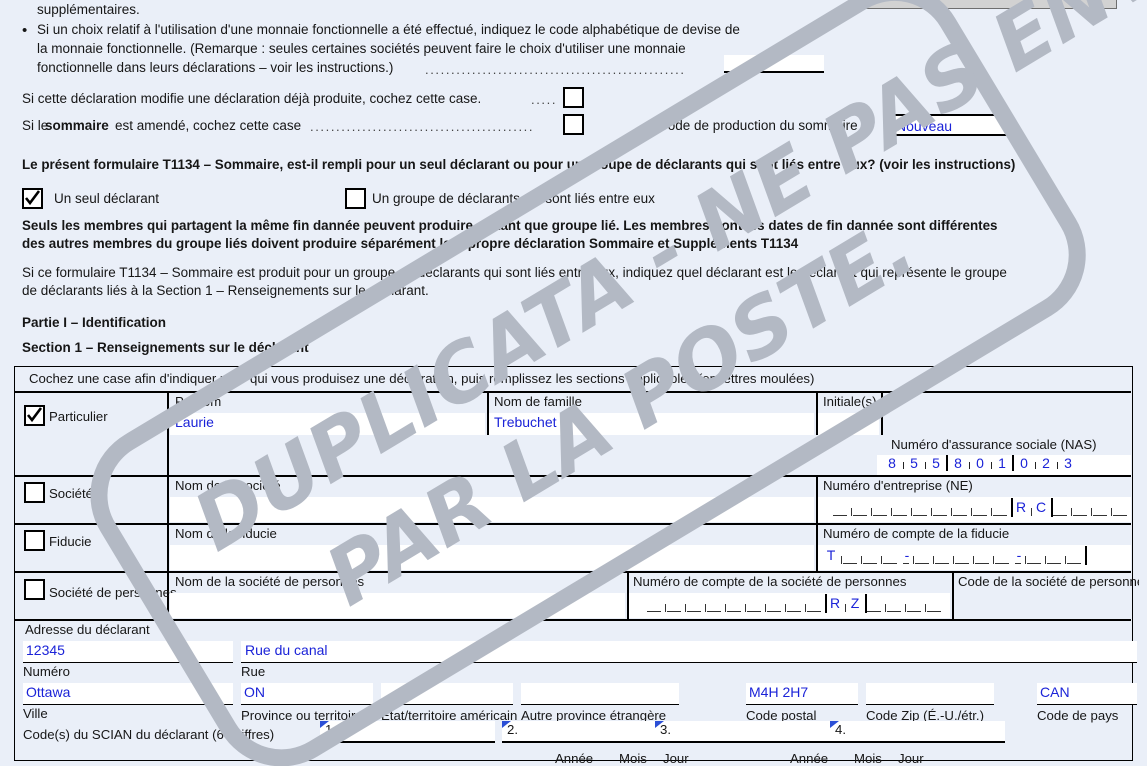 This screenshot has height=766, width=1147. I want to click on sin-digits: 8 5 5 8 0 1 0 2 3, so click(980, 463).